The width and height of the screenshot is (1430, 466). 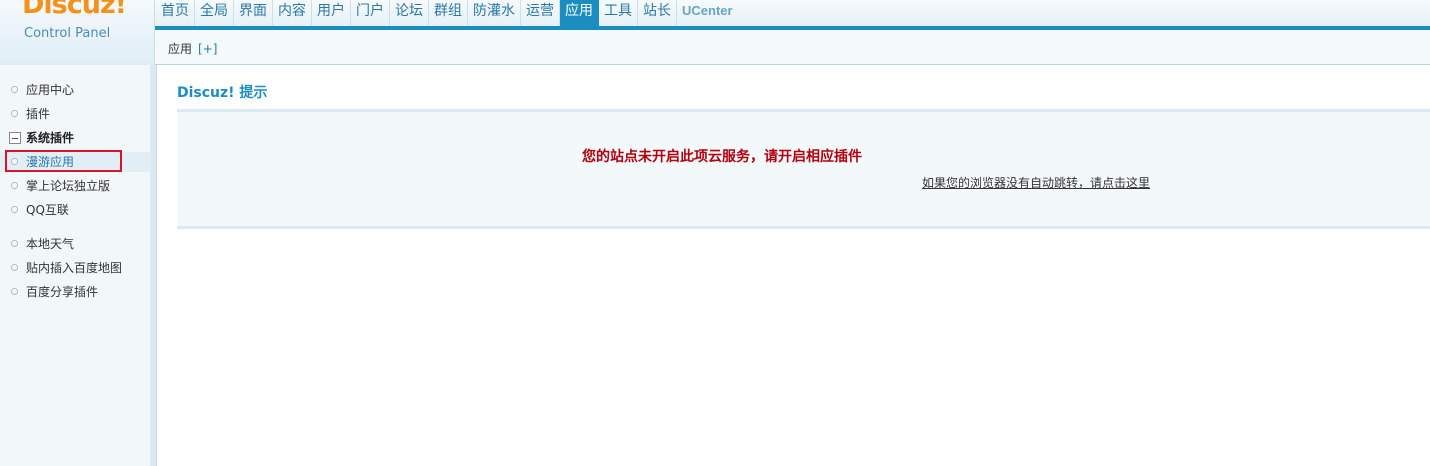 What do you see at coordinates (540, 13) in the screenshot?
I see `nav-item-operations: 运营` at bounding box center [540, 13].